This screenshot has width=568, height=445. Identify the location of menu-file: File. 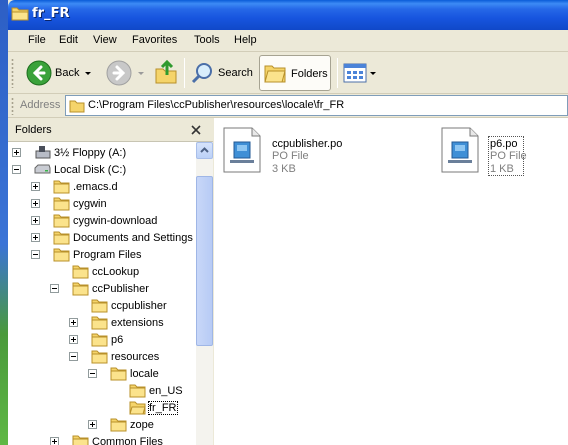
(37, 40).